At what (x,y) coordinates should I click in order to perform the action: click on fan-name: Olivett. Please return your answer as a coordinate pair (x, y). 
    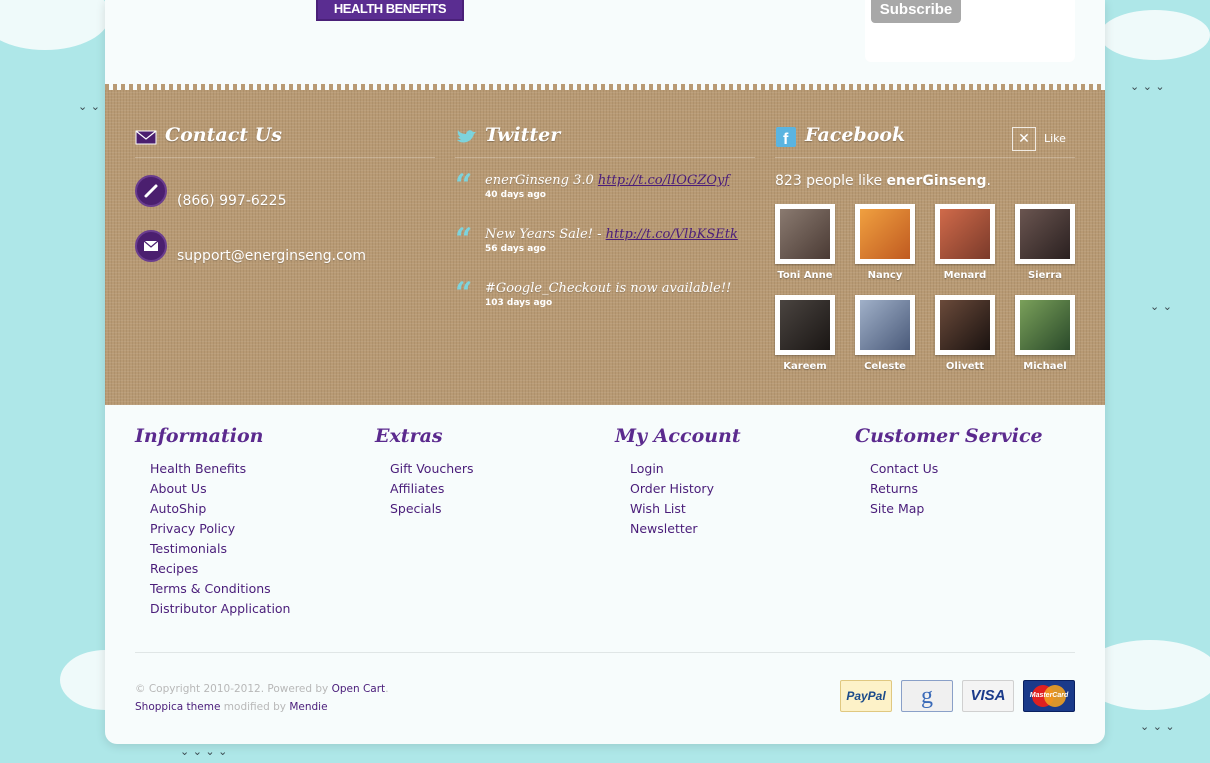
    Looking at the image, I should click on (965, 366).